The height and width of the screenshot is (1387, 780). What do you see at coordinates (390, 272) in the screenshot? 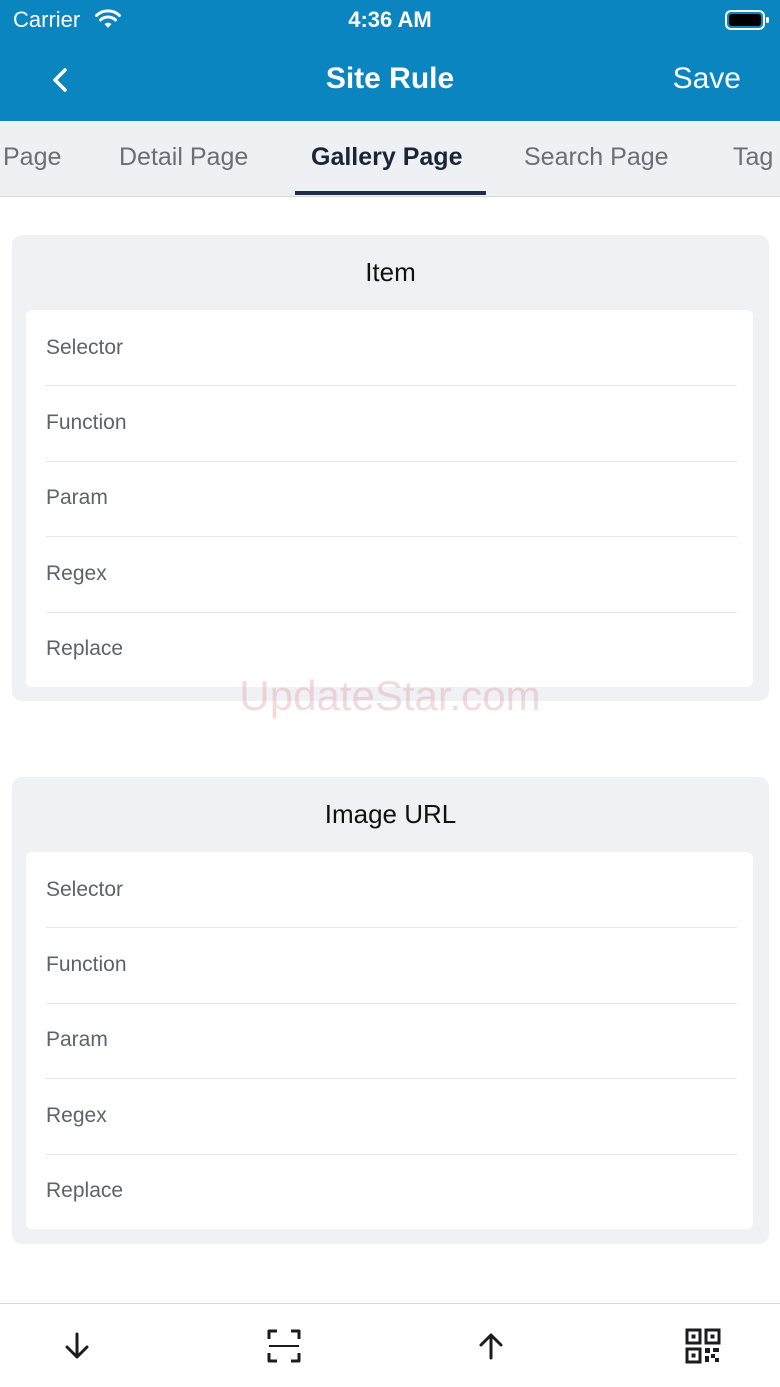
I see `section-title: Item` at bounding box center [390, 272].